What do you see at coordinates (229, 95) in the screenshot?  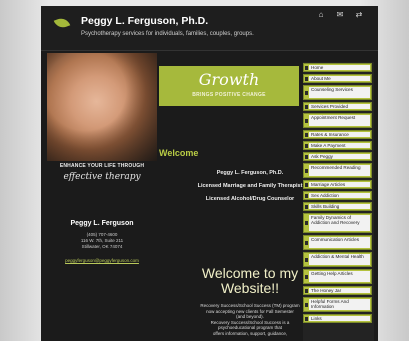 I see `banner-subtitle: BRINGS POSITIVE CHANGE` at bounding box center [229, 95].